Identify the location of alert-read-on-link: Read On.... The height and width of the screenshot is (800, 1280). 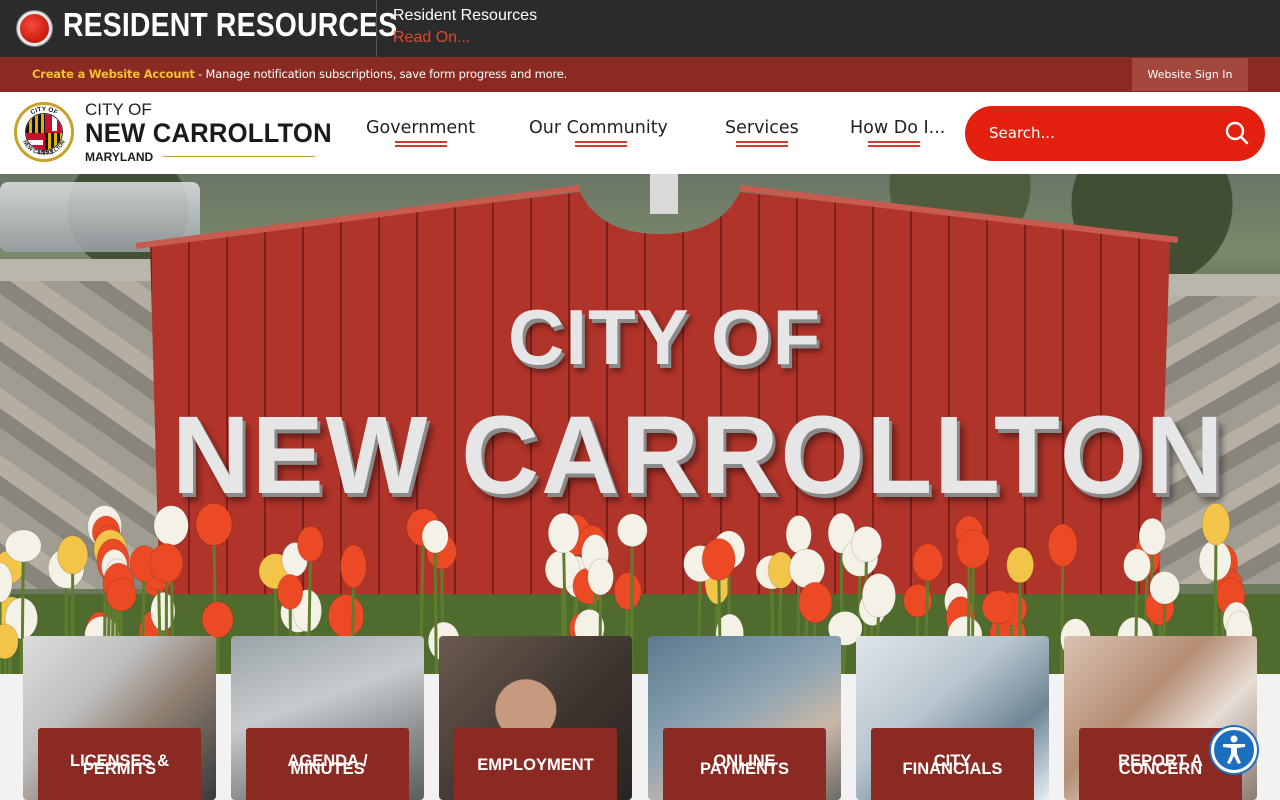
(431, 38).